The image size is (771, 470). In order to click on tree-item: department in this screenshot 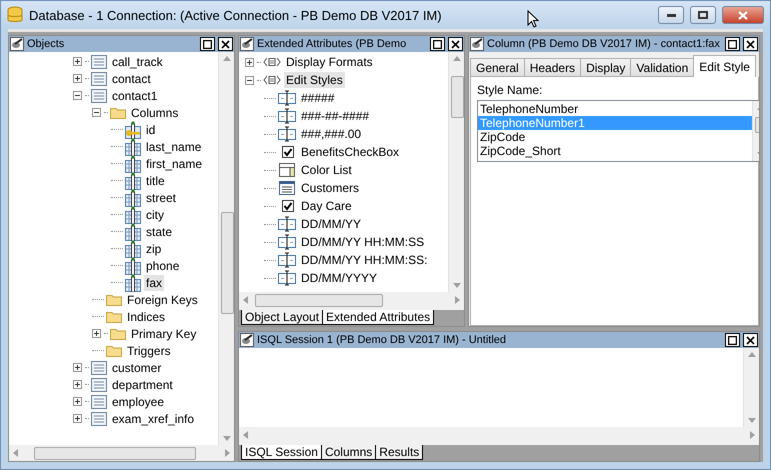, I will do `click(142, 384)`.